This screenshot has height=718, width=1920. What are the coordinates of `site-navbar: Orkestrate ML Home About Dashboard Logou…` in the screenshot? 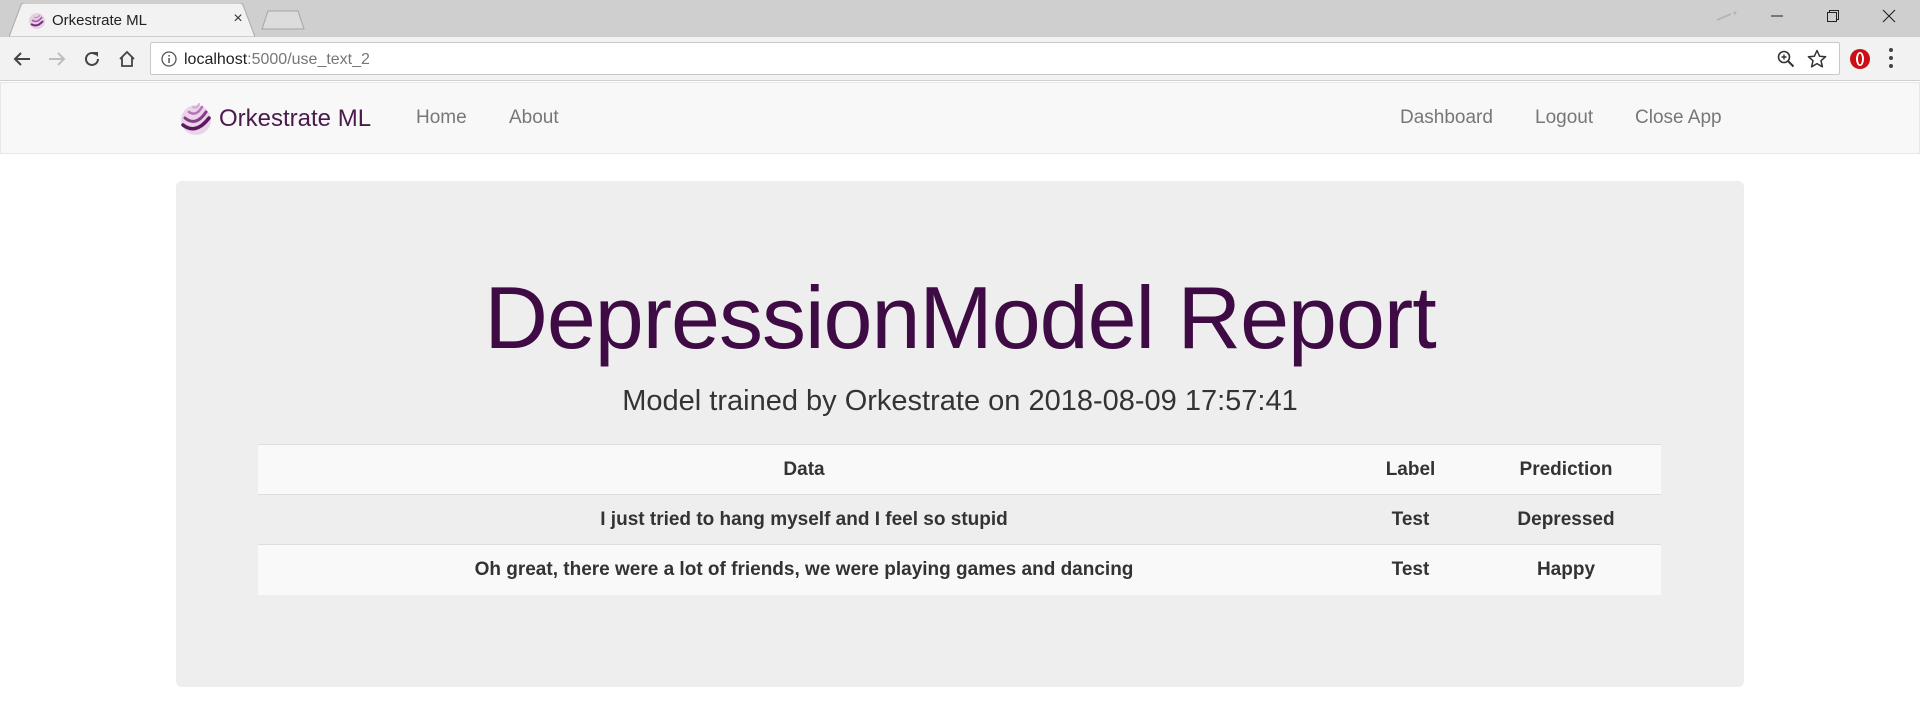 It's located at (960, 118).